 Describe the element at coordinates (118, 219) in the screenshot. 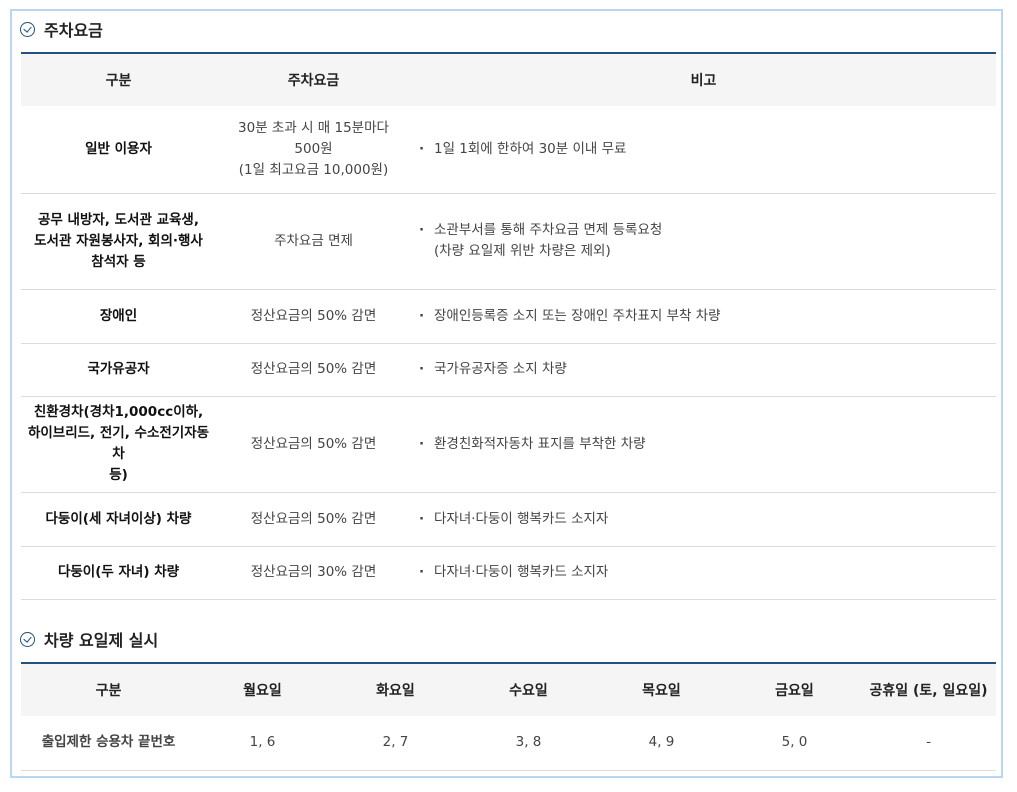

I see `category-cell-line: 공무 내방자, 도서관 교육생,` at that location.